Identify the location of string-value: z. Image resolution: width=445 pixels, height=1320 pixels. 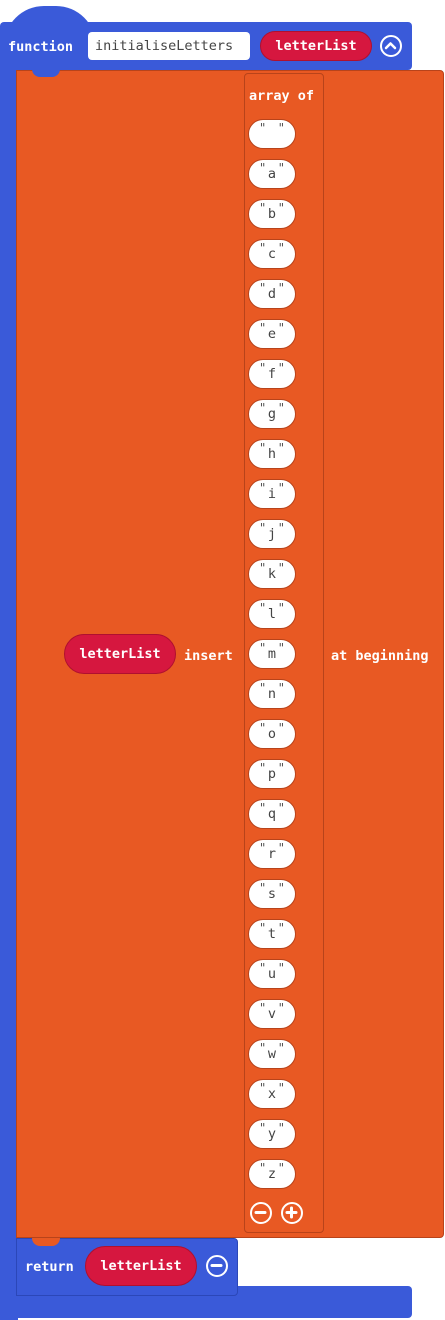
(272, 1174).